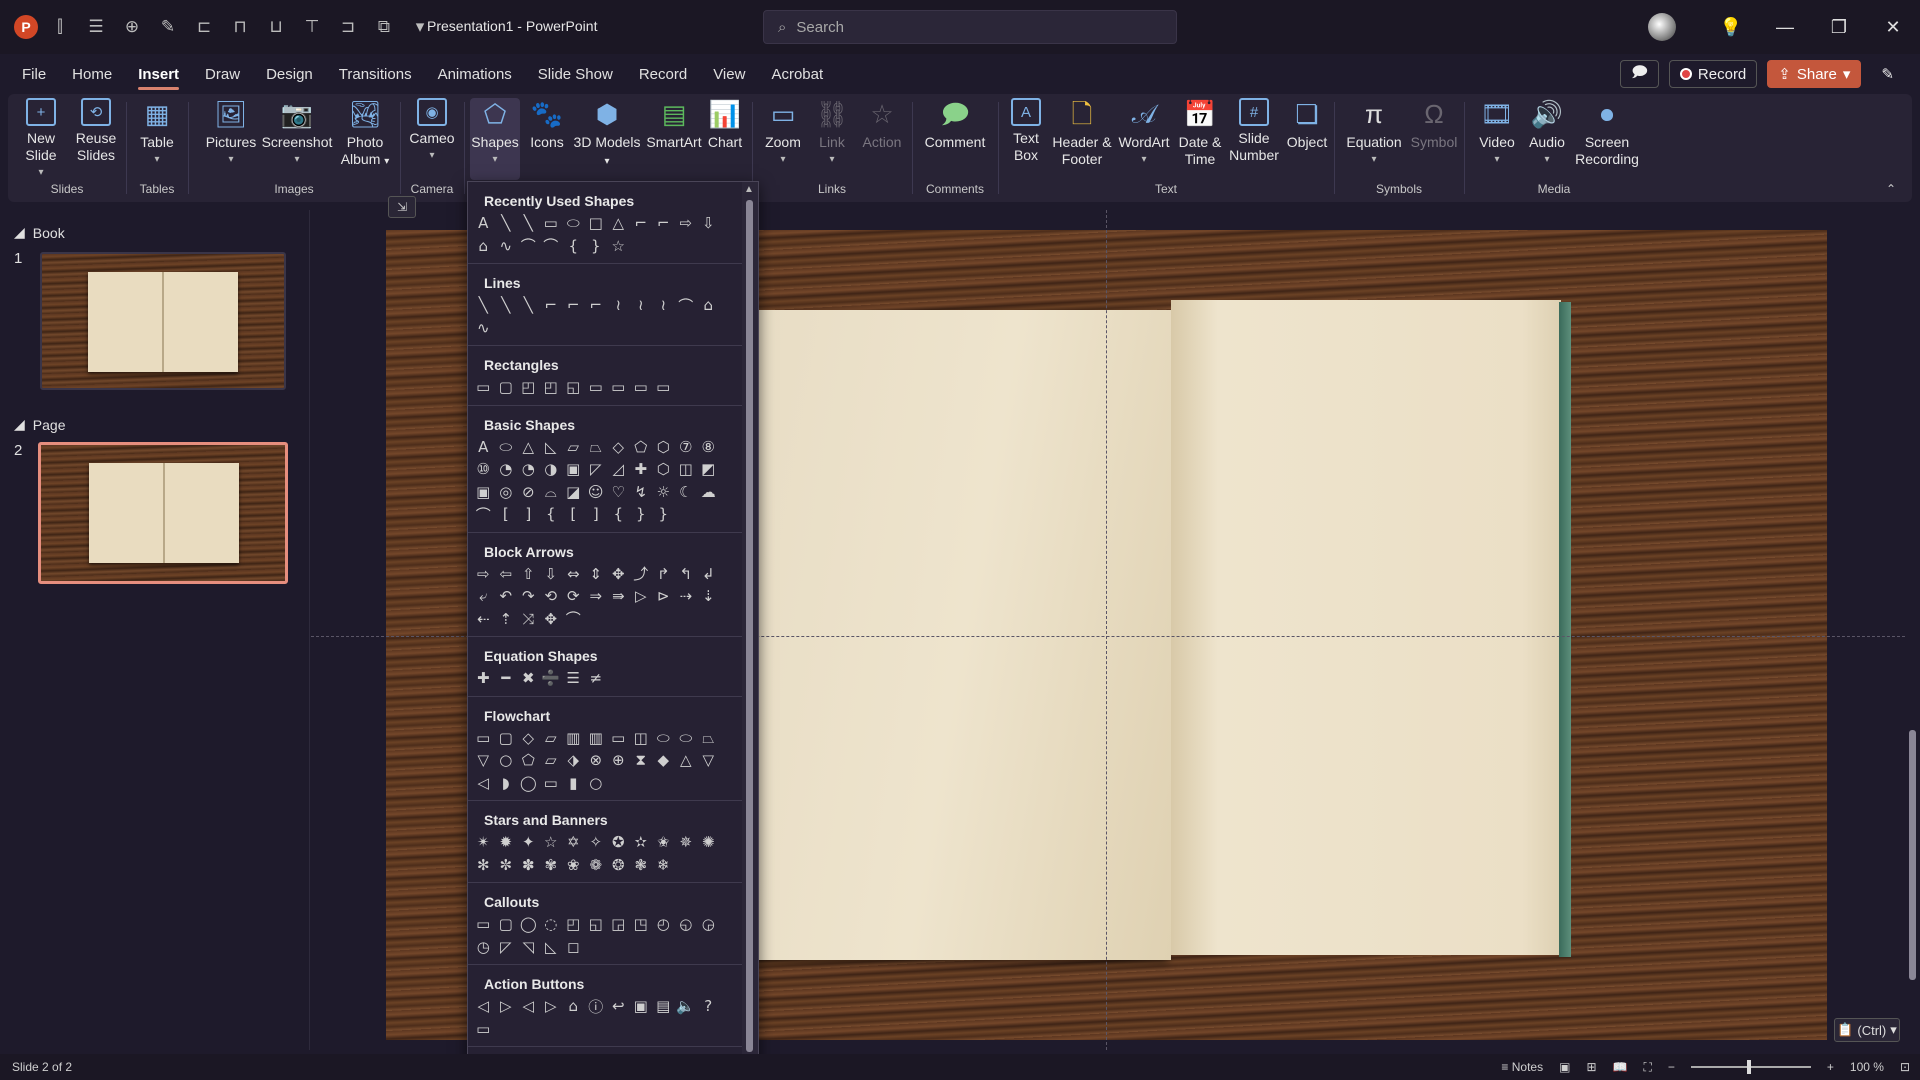  Describe the element at coordinates (1785, 27) in the screenshot. I see `minimize-icon: —` at that location.